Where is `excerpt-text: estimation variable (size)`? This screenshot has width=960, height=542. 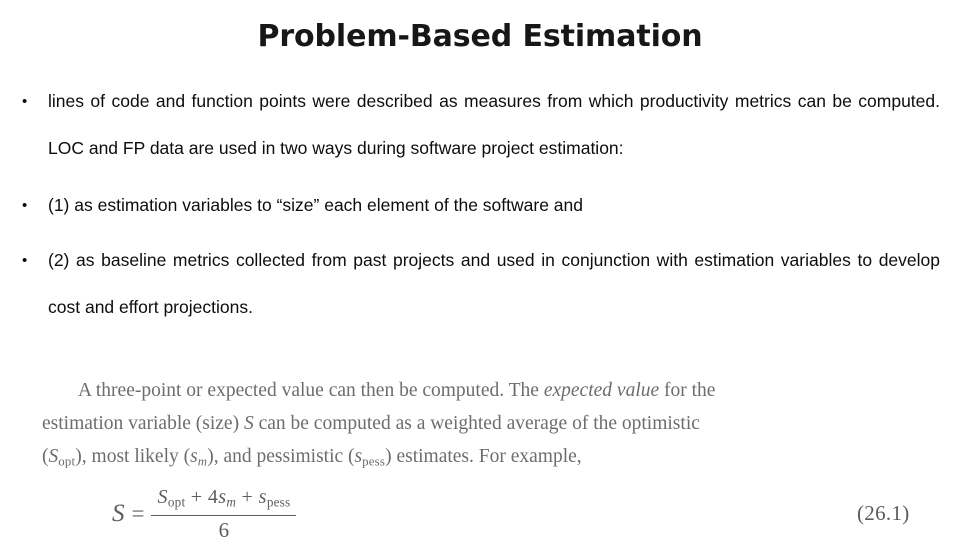
excerpt-text: estimation variable (size) is located at coordinates (143, 423).